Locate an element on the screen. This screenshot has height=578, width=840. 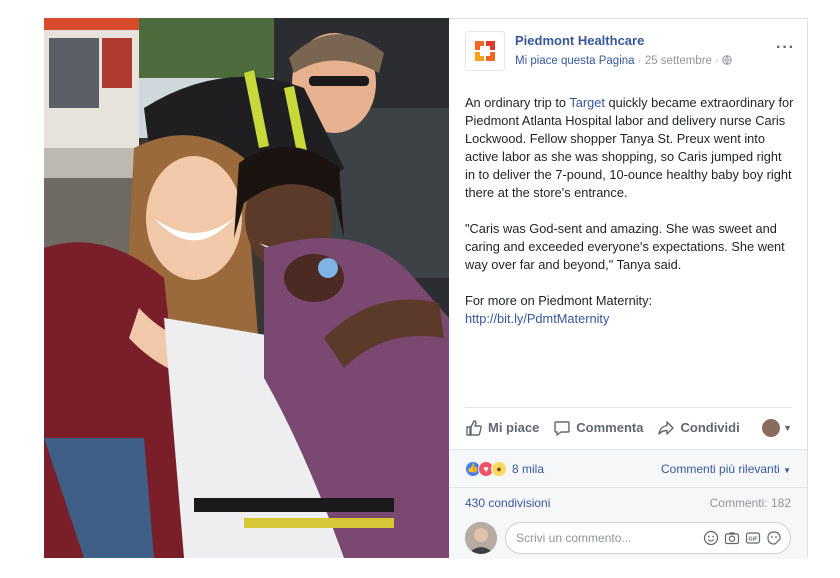
like-page-link: Mi piace questa Pagina is located at coordinates (575, 61).